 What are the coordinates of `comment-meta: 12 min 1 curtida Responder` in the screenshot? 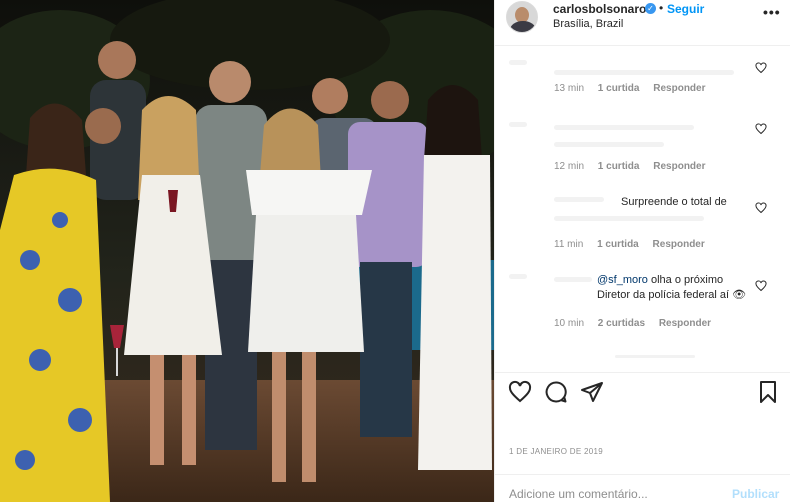 It's located at (635, 166).